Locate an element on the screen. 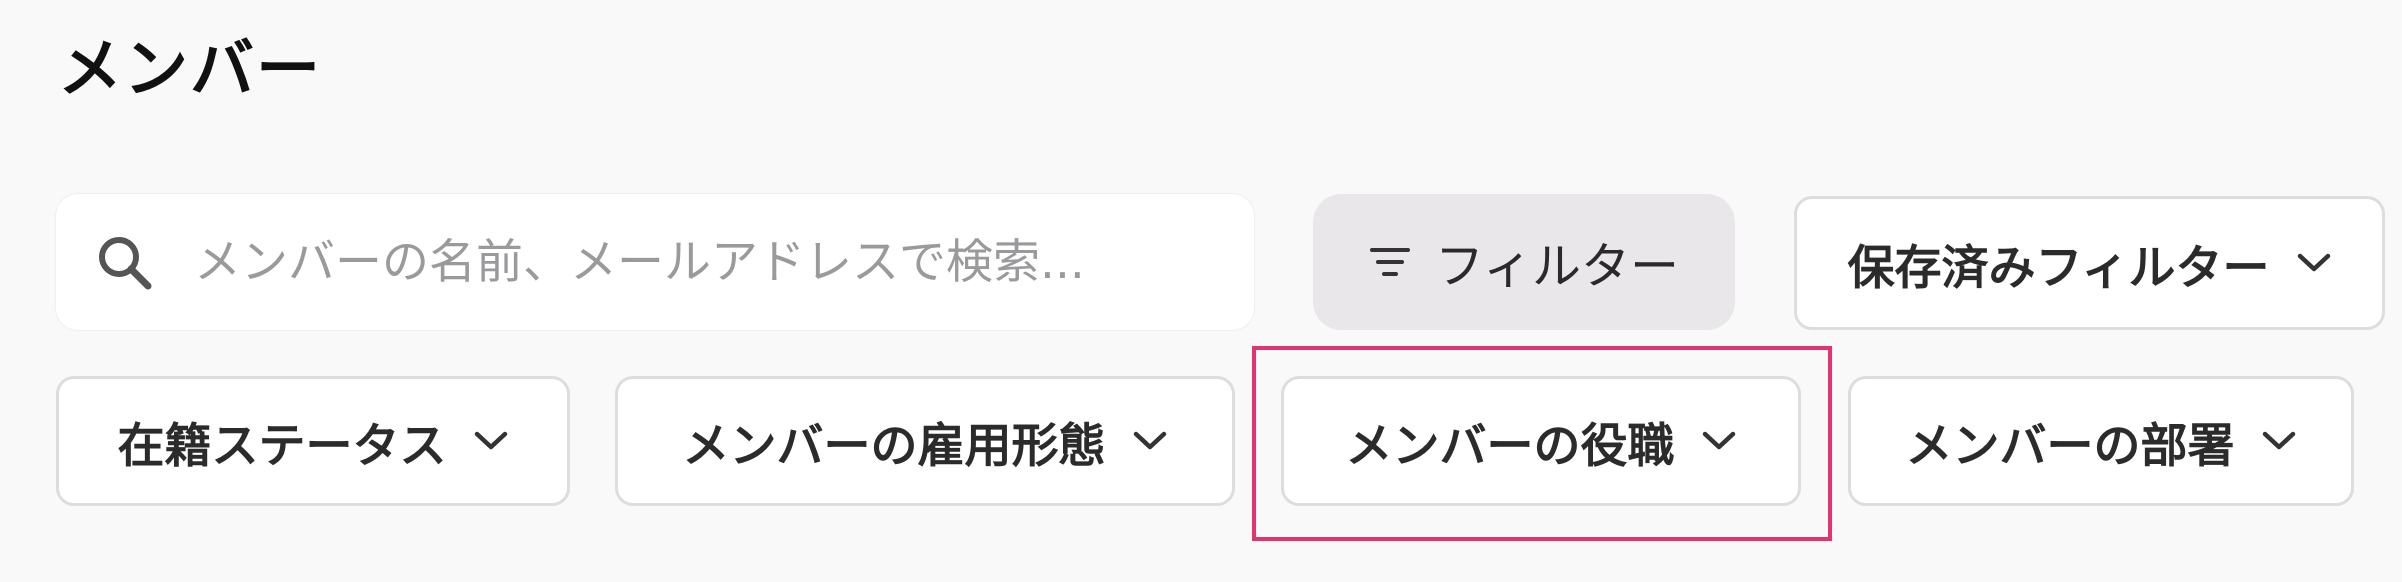 Image resolution: width=2402 pixels, height=582 pixels. filter-chip-label: メンバーの雇用形態 is located at coordinates (894, 446).